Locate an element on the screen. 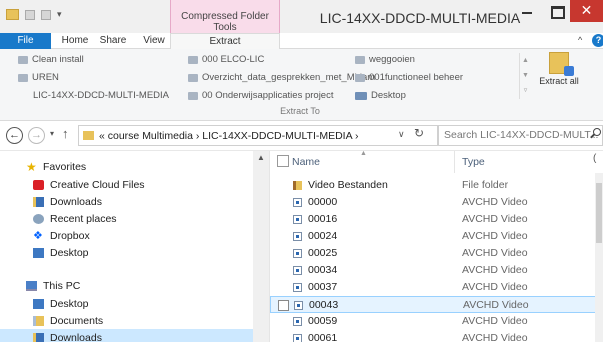 Image resolution: width=603 pixels, height=342 pixels. column-divider is located at coordinates (454, 162).